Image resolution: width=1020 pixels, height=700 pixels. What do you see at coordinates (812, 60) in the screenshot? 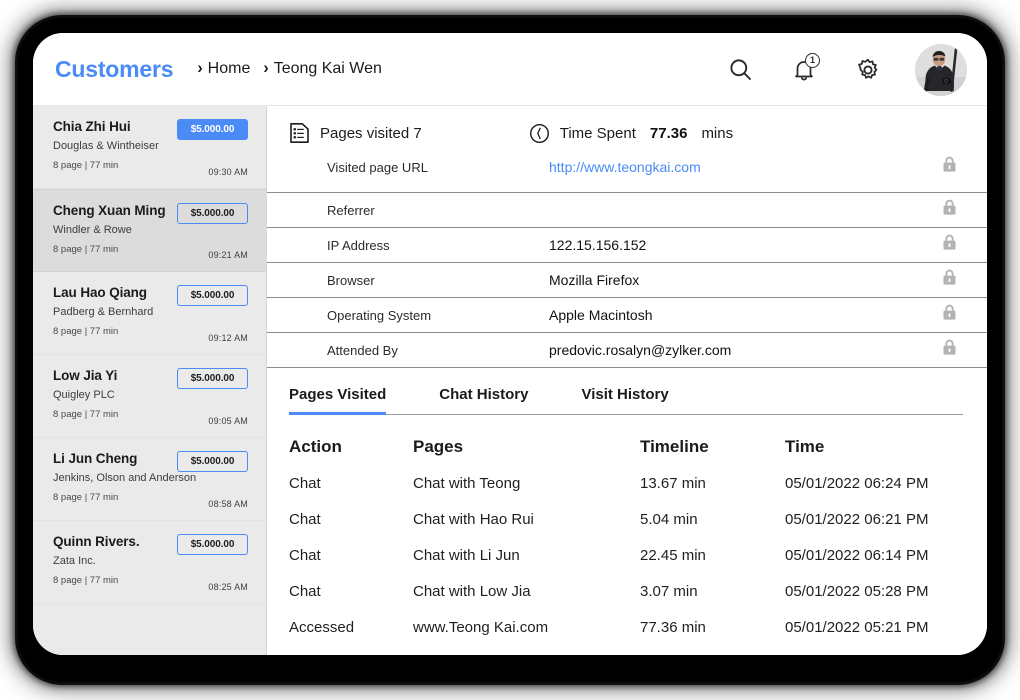
I see `notification-badge: 1` at bounding box center [812, 60].